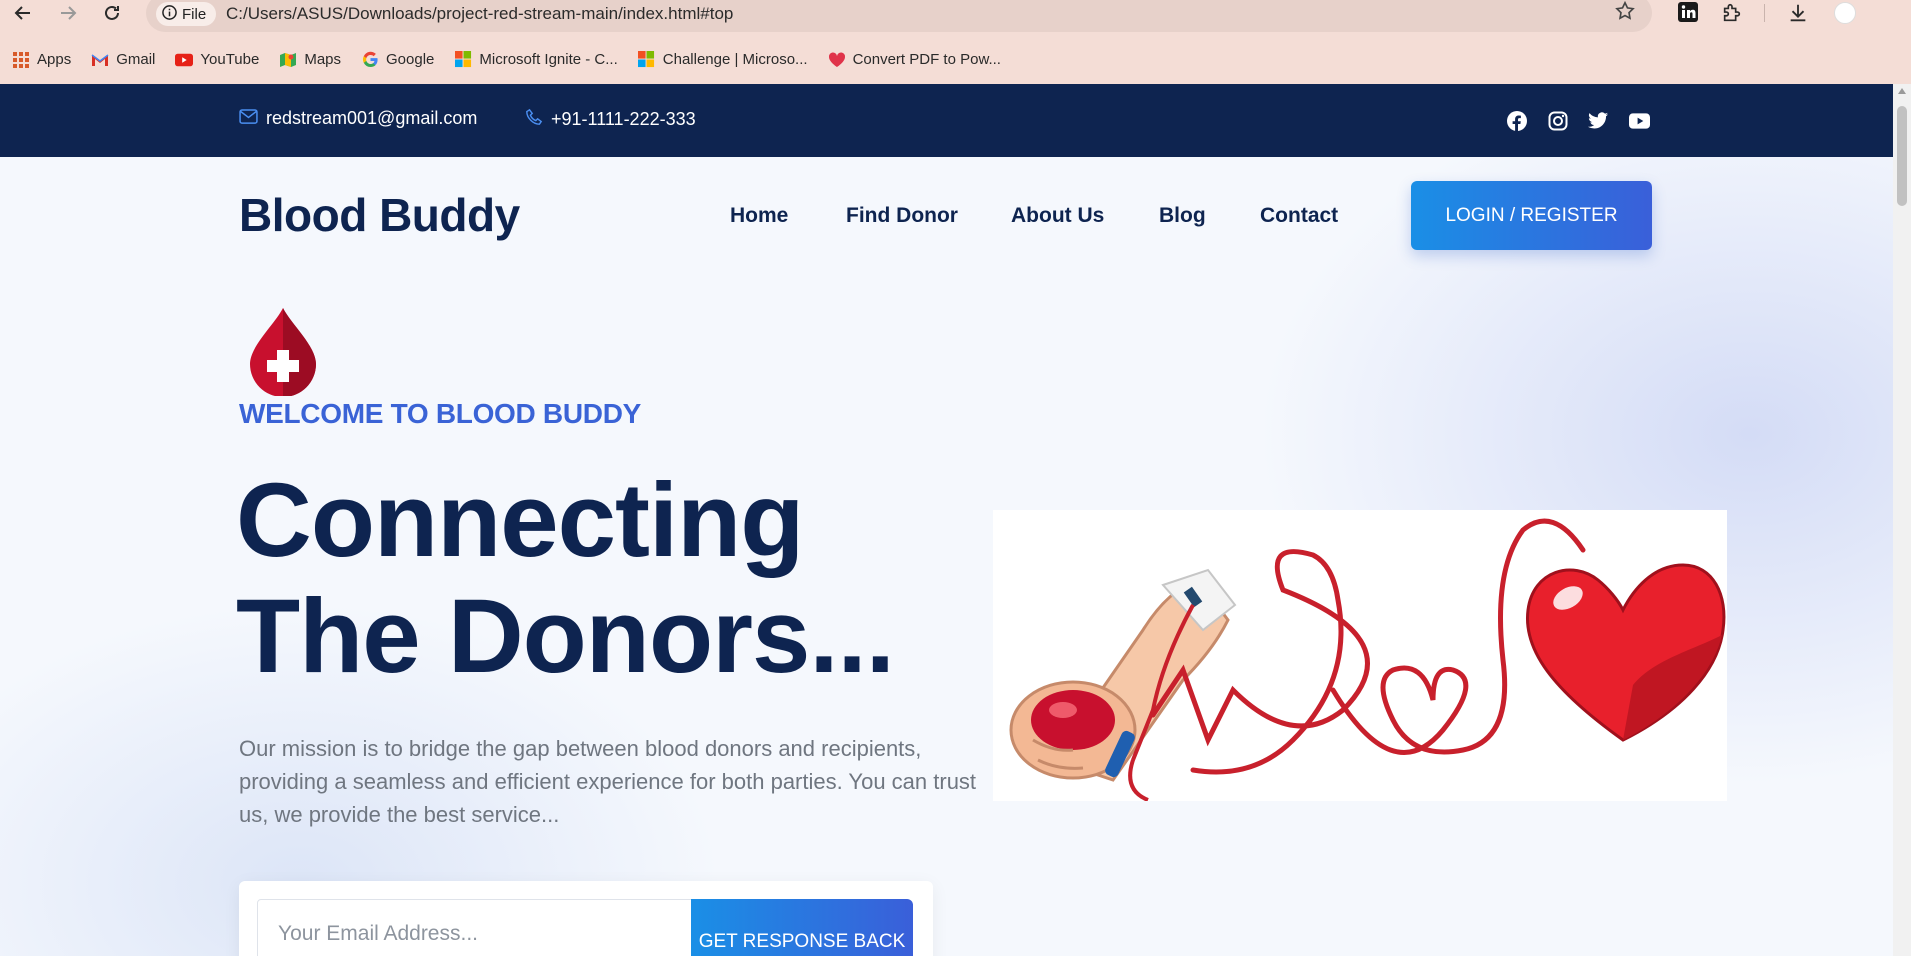  Describe the element at coordinates (68, 13) in the screenshot. I see `forward-icon` at that location.